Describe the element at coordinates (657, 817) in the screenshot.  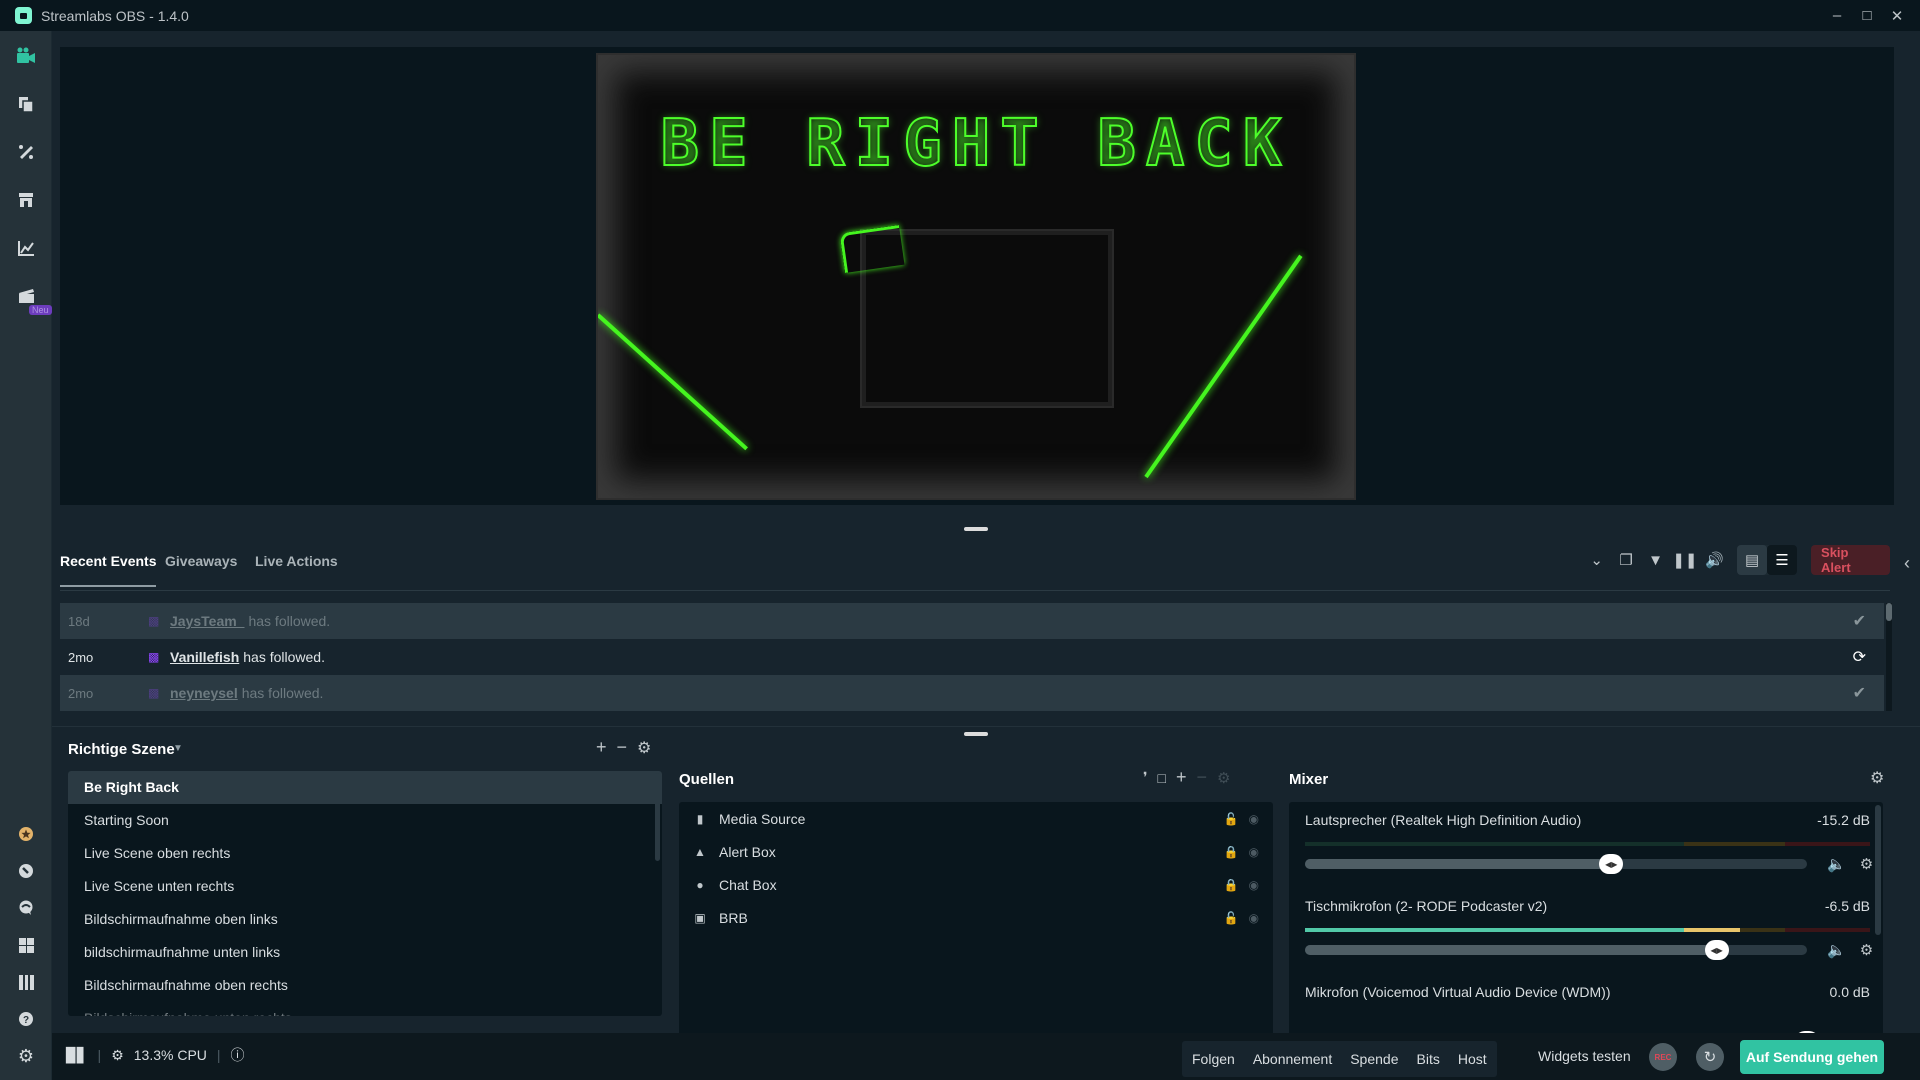
I see `scene-list-scrollbar` at that location.